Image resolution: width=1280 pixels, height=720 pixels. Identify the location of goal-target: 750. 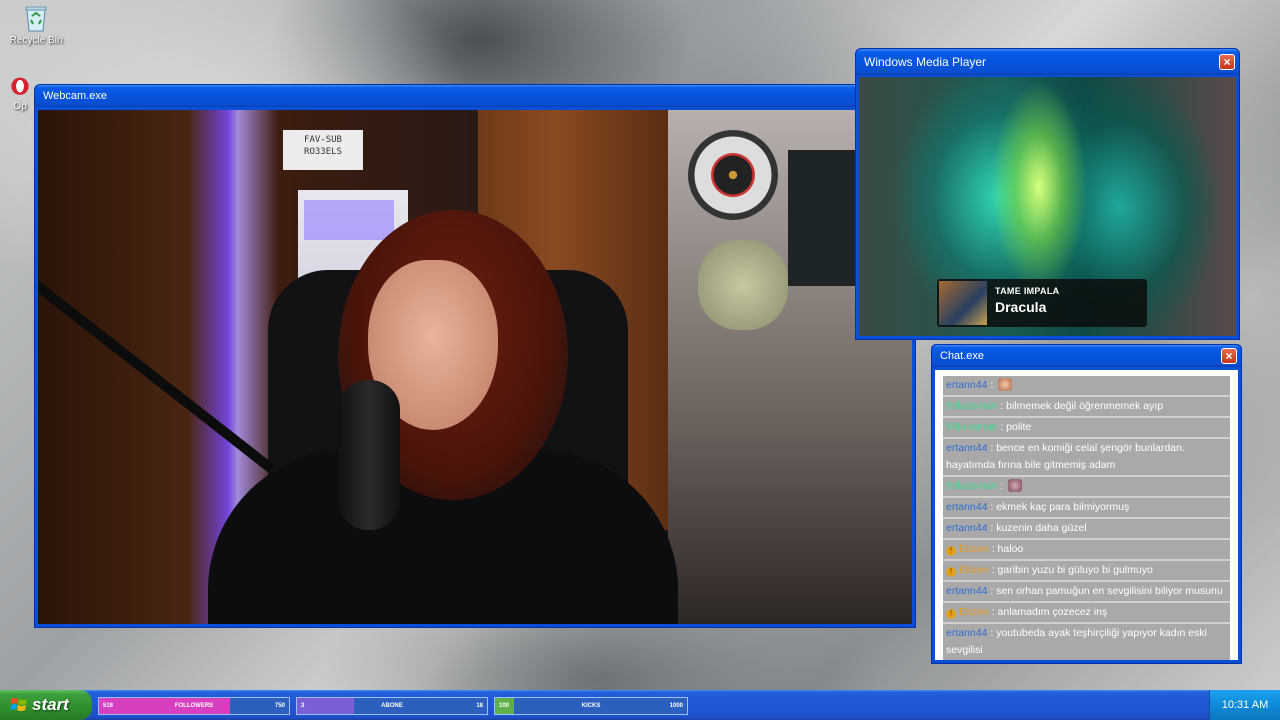
(279, 706).